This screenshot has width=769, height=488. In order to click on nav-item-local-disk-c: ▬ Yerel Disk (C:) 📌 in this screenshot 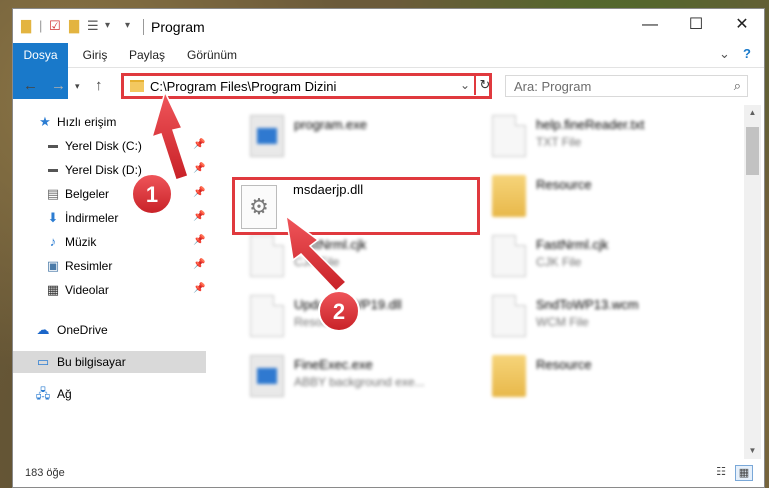, I will do `click(109, 146)`.